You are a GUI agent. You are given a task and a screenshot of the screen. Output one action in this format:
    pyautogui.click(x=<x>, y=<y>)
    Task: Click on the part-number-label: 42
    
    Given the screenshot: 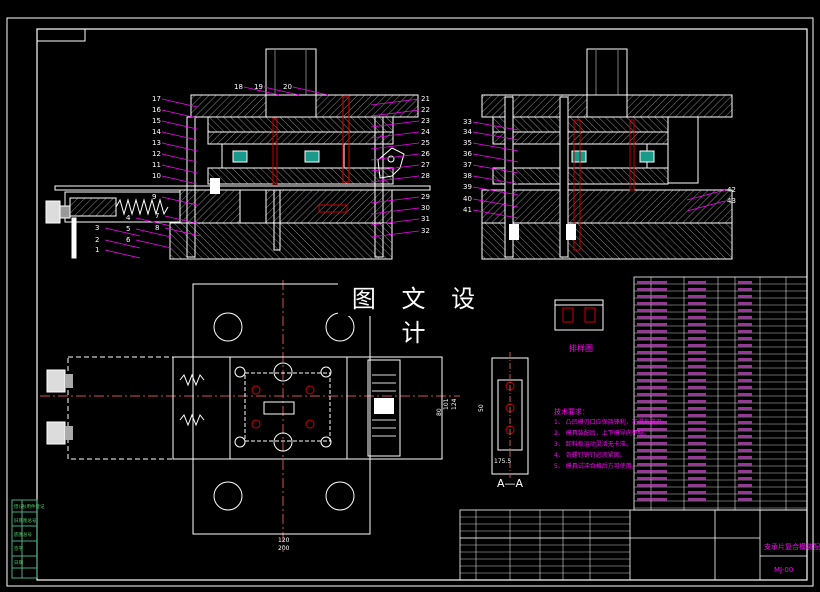 What is the action you would take?
    pyautogui.click(x=731, y=190)
    